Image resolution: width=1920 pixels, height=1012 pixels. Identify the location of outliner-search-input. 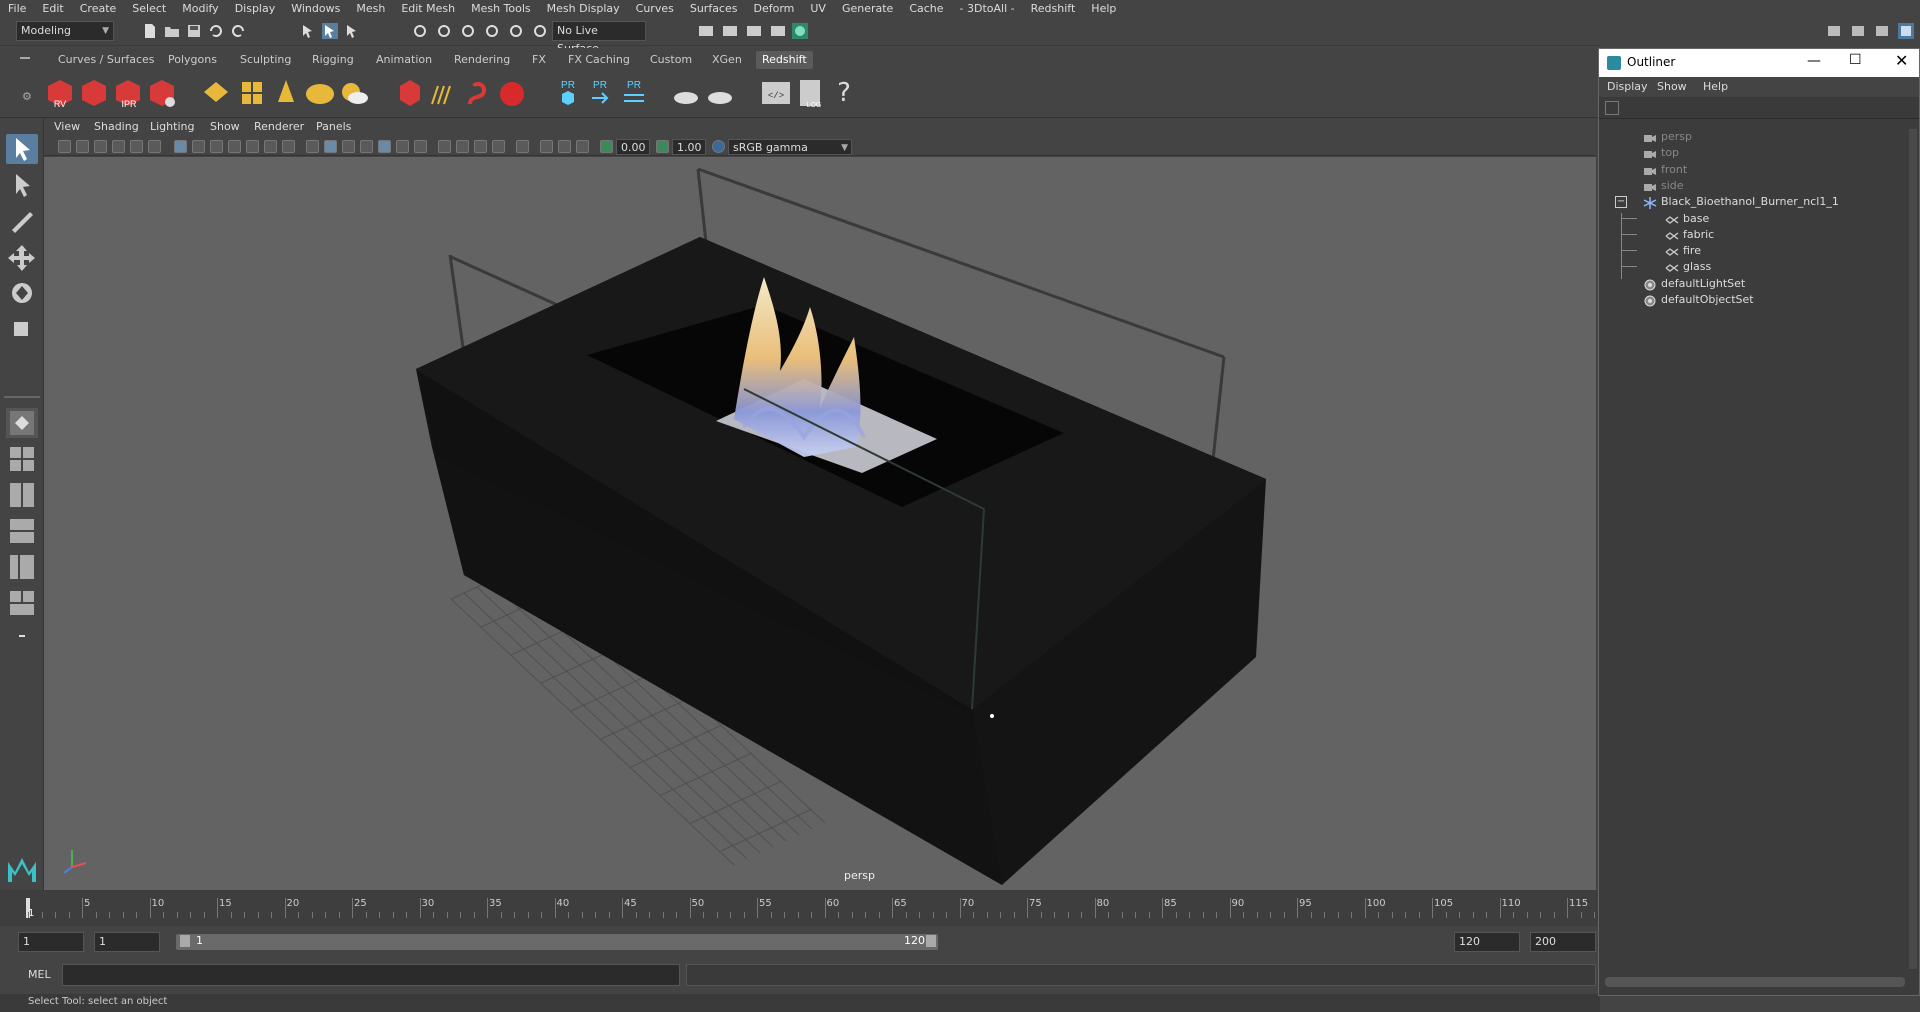
(1769, 108).